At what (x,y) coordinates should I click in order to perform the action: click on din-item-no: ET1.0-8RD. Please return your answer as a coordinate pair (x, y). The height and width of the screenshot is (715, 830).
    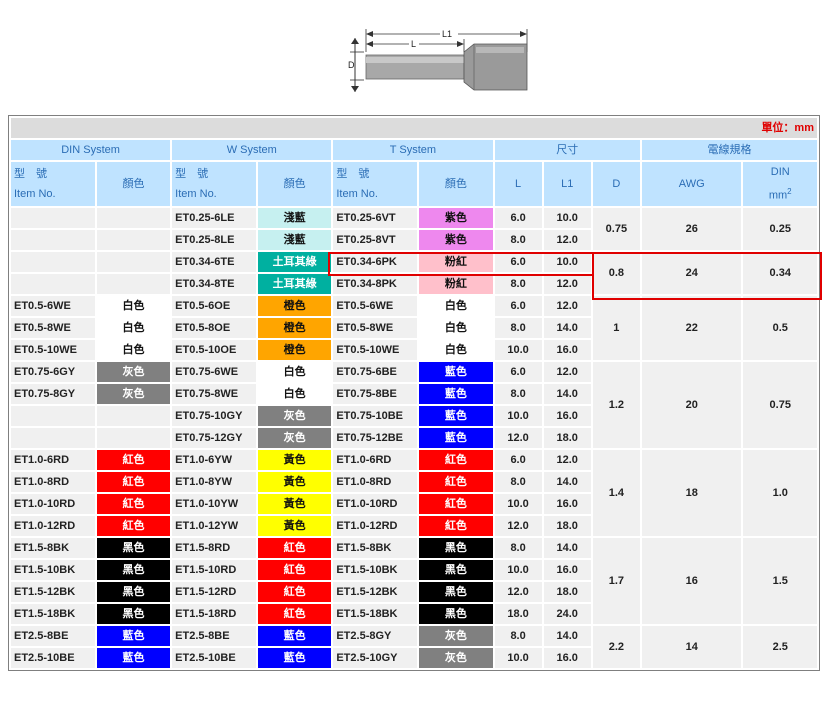
    Looking at the image, I should click on (53, 481).